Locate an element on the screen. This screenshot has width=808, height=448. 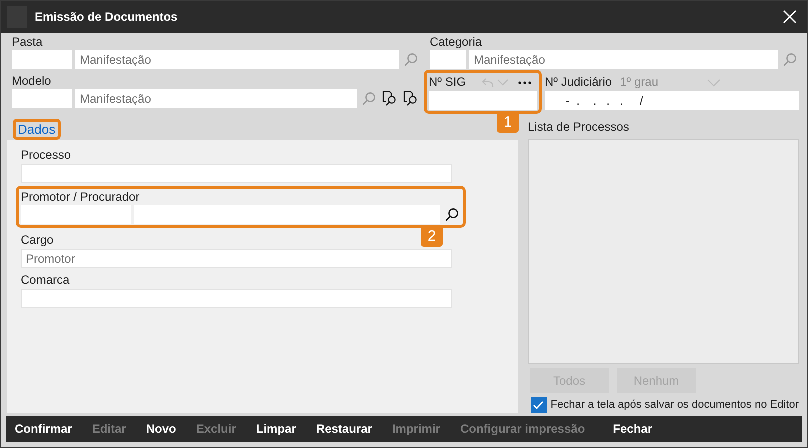
field-label: Pasta is located at coordinates (27, 42).